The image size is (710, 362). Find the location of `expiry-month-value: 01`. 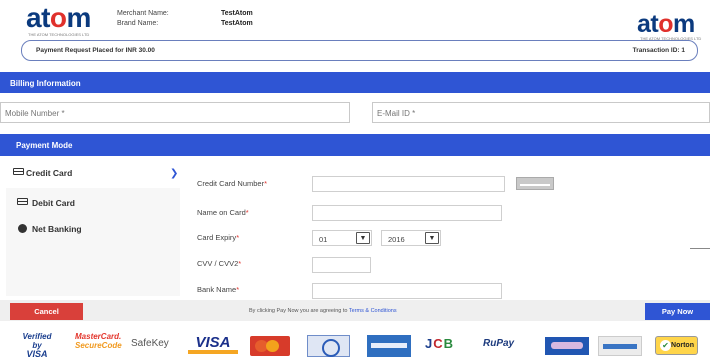

expiry-month-value: 01 is located at coordinates (323, 239).